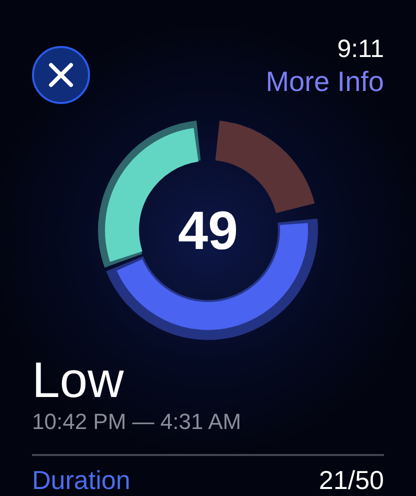  What do you see at coordinates (360, 49) in the screenshot?
I see `clock-time: 9:11` at bounding box center [360, 49].